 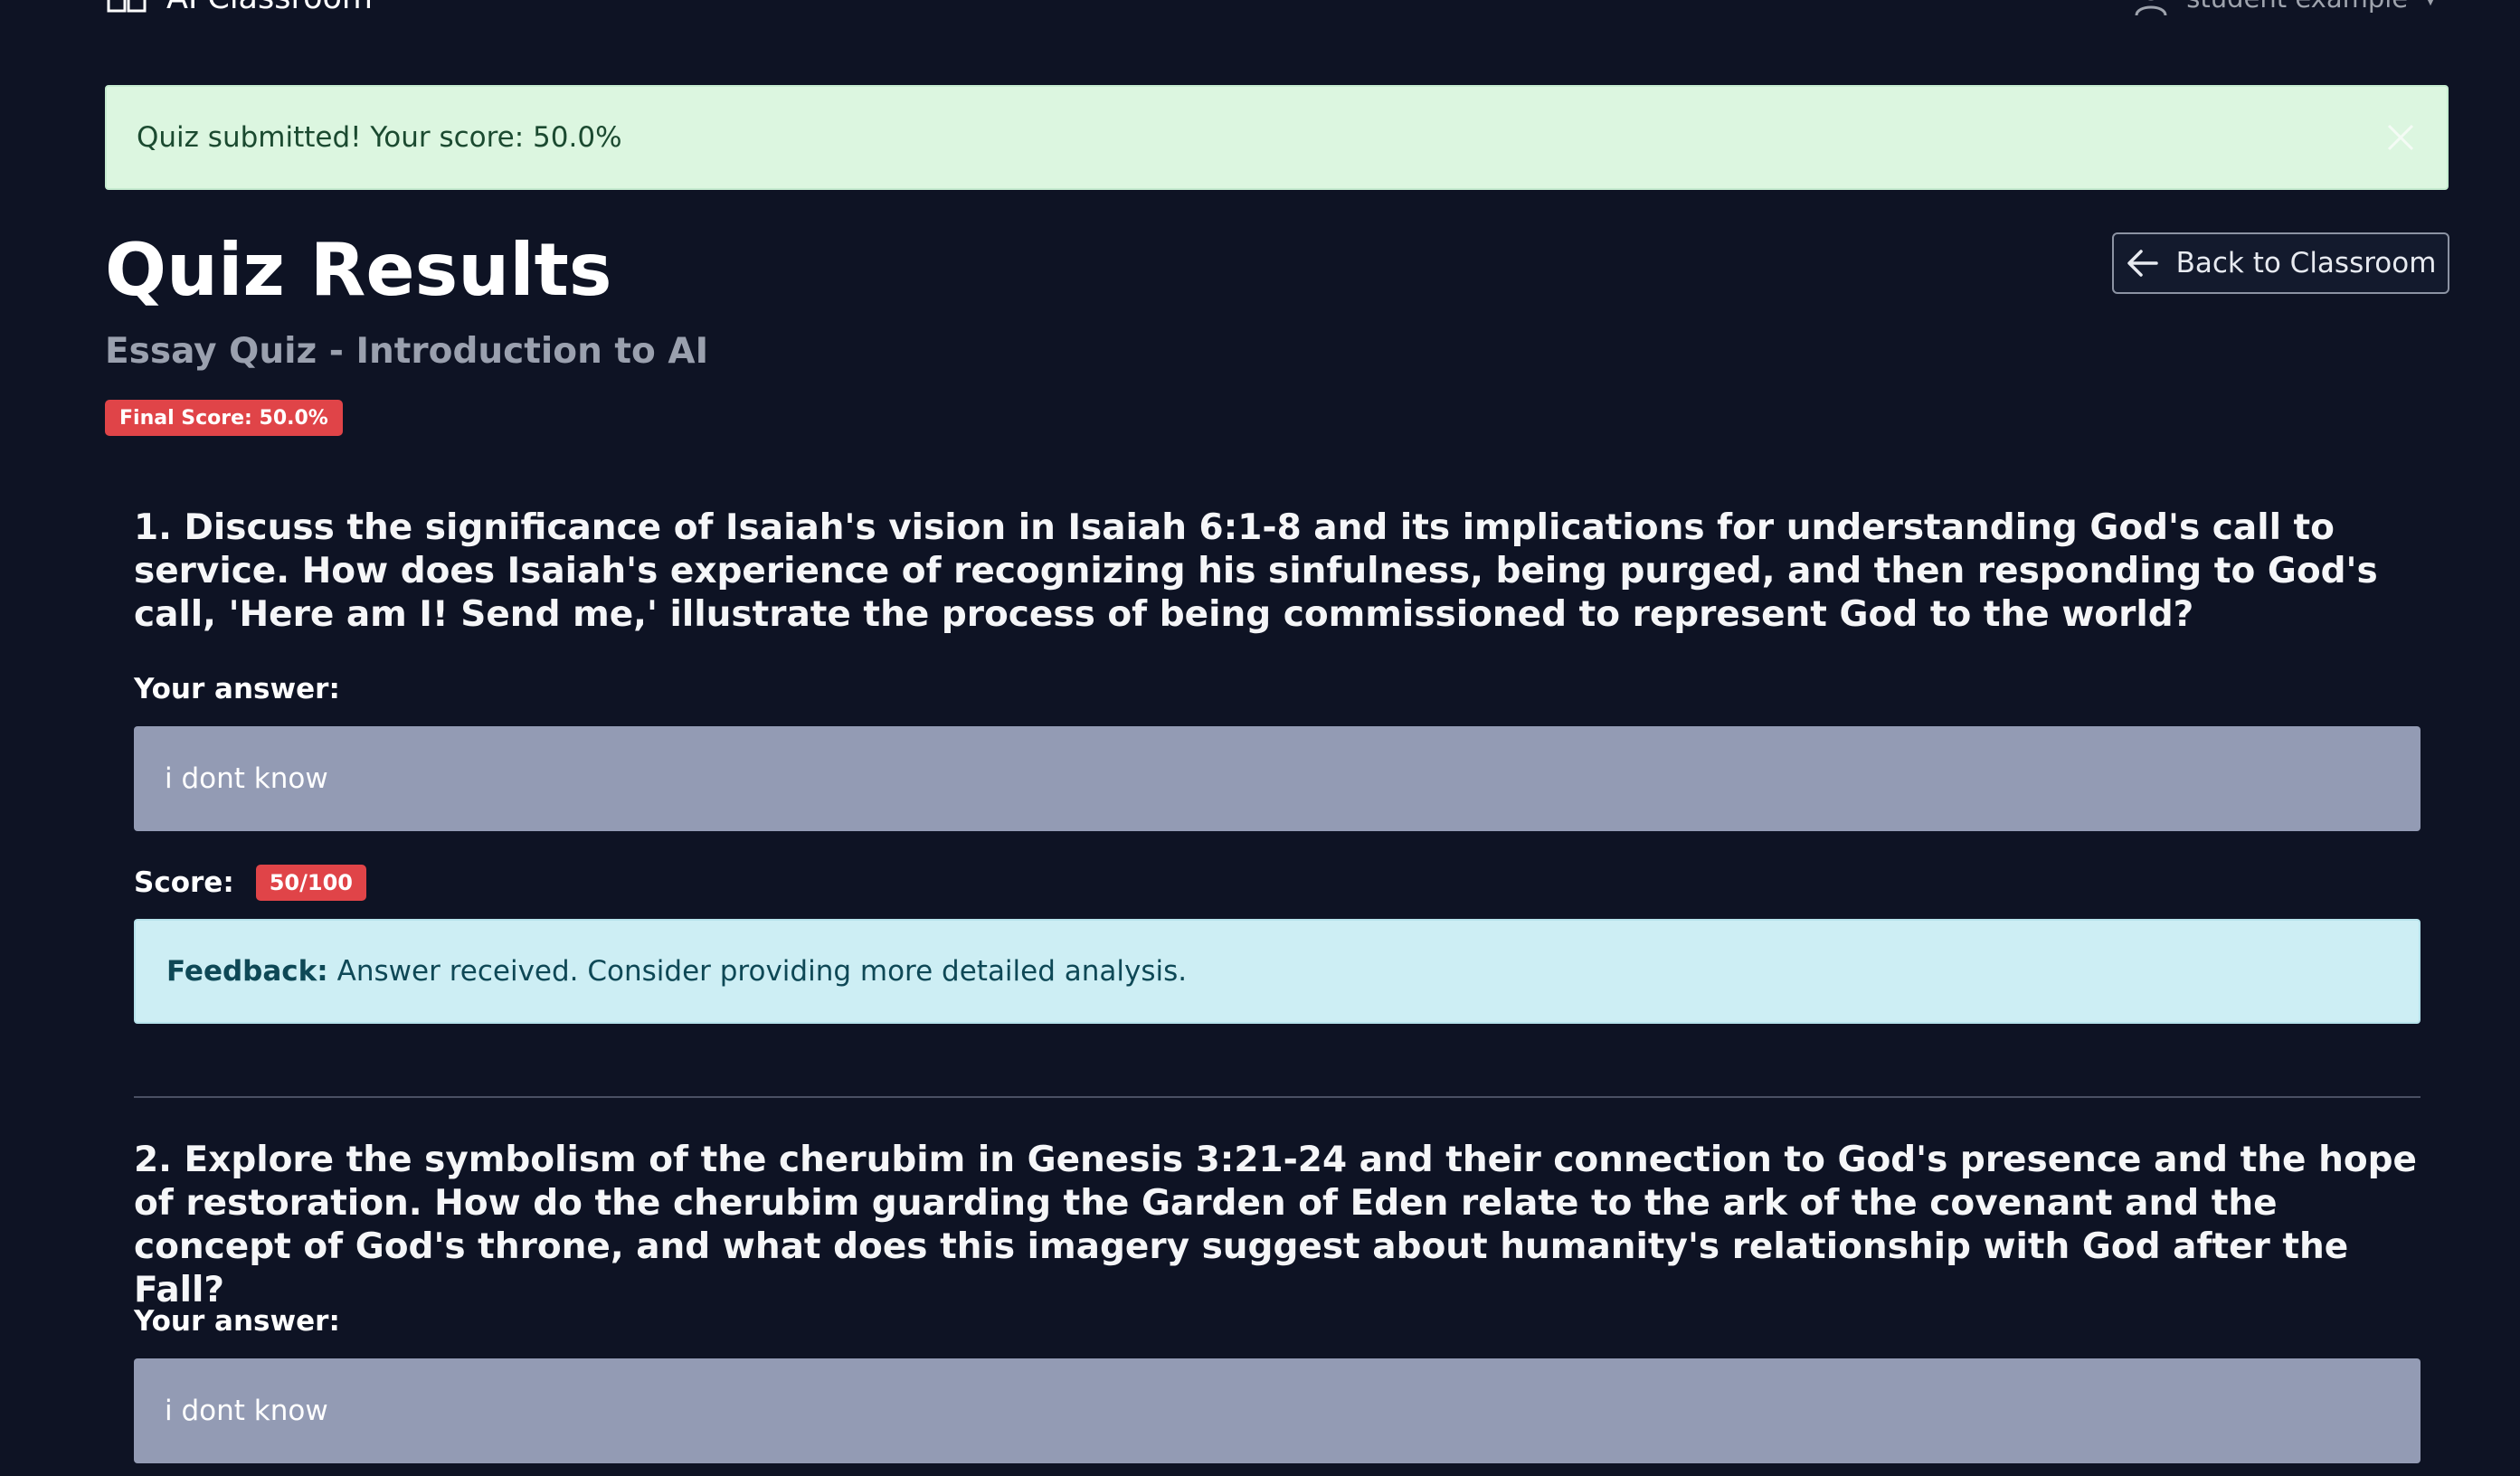 I want to click on quiz-subtitle: Essay Quiz - Introduction to AI, so click(x=407, y=352).